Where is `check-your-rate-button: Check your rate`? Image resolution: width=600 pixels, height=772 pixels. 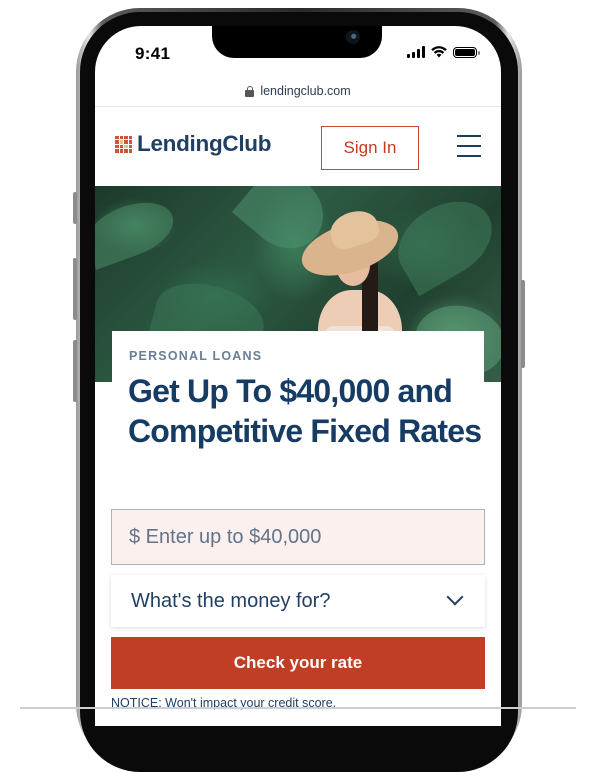 check-your-rate-button: Check your rate is located at coordinates (298, 663).